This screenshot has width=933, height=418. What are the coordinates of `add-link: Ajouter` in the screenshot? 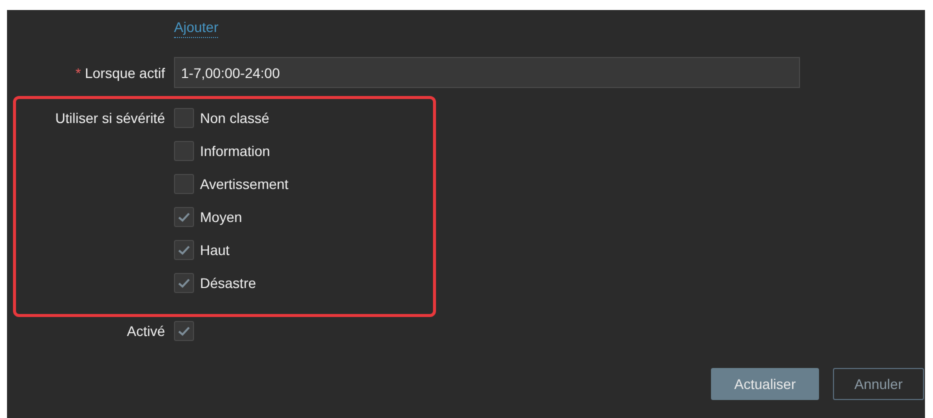 It's located at (196, 28).